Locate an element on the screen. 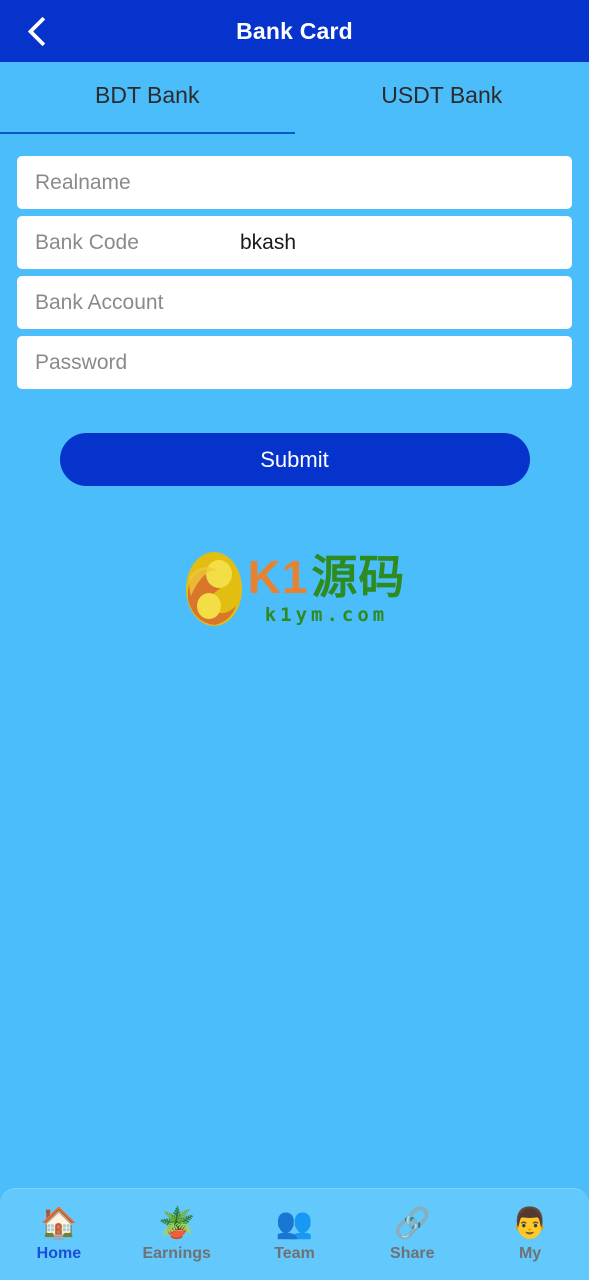 The image size is (589, 1280). watermark-text: K1 源码 k1ym.com is located at coordinates (327, 589).